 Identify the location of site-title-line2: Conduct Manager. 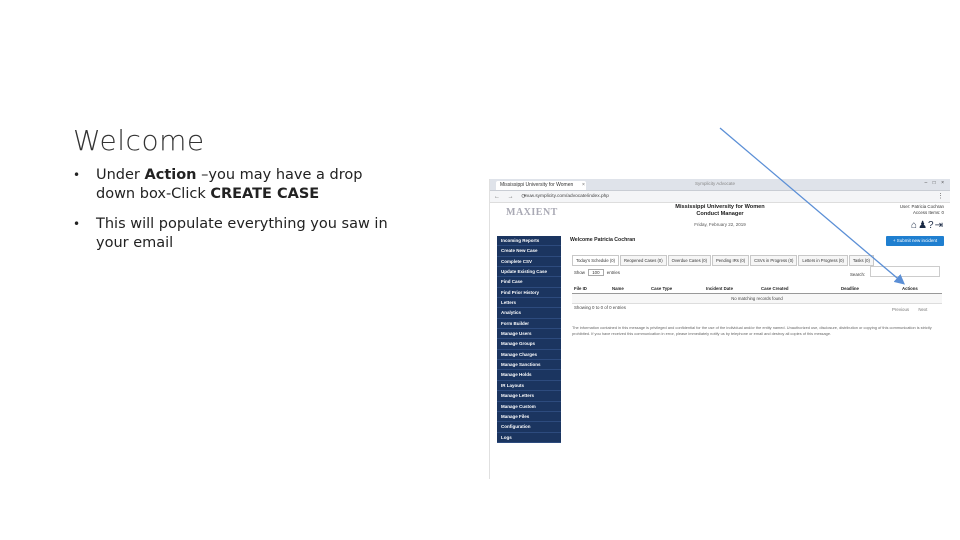
(720, 214).